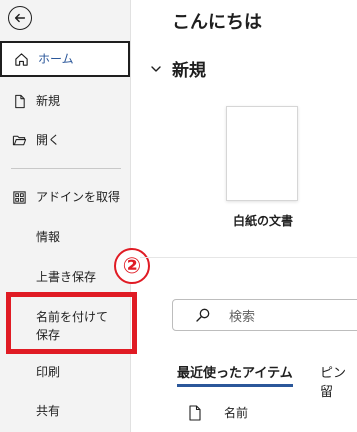  What do you see at coordinates (262, 153) in the screenshot?
I see `blank-document-thumbnail` at bounding box center [262, 153].